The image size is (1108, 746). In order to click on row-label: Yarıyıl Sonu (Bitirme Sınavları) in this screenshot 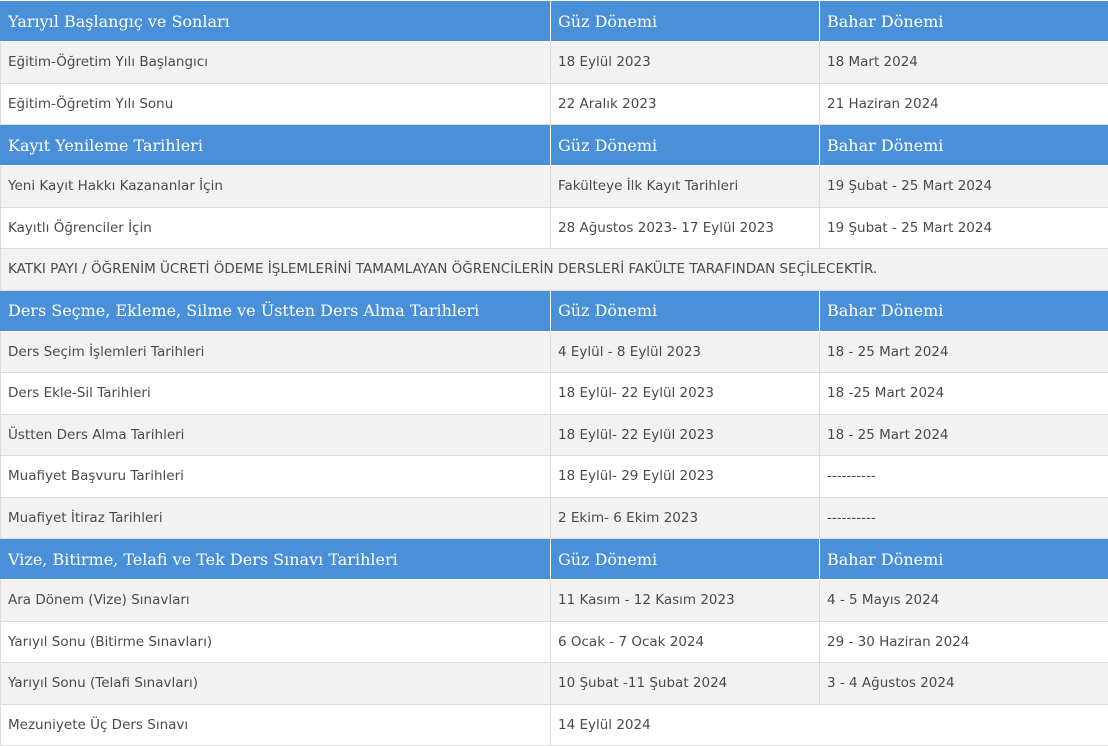, I will do `click(276, 642)`.